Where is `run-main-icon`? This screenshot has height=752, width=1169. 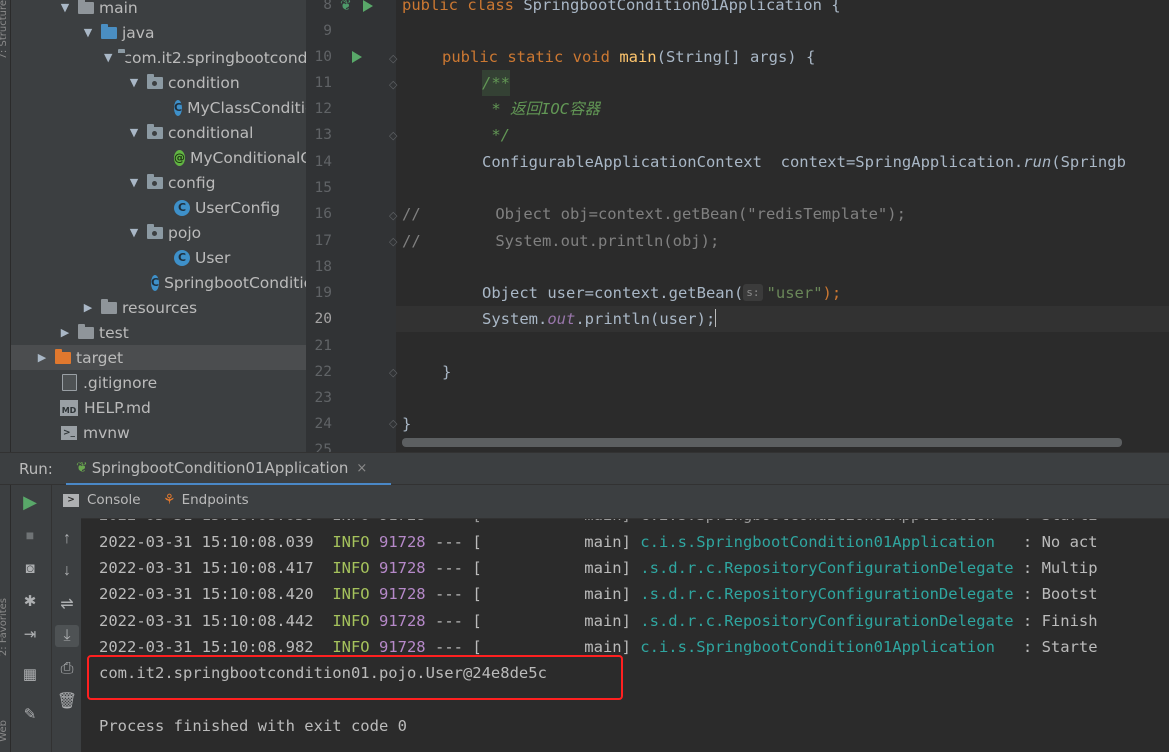 run-main-icon is located at coordinates (357, 57).